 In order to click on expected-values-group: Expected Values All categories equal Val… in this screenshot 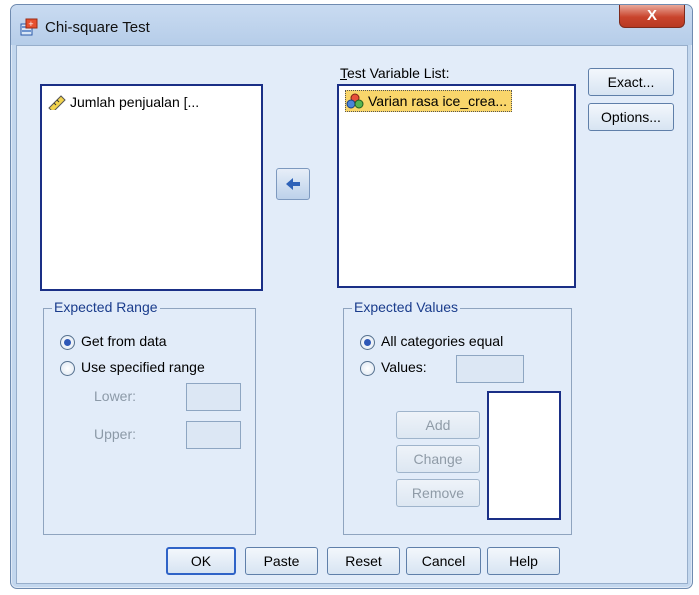, I will do `click(457, 417)`.